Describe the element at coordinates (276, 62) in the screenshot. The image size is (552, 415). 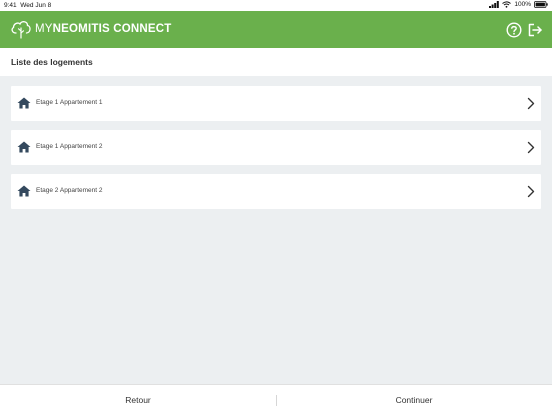
I see `page-title-bar: Liste des logements` at that location.